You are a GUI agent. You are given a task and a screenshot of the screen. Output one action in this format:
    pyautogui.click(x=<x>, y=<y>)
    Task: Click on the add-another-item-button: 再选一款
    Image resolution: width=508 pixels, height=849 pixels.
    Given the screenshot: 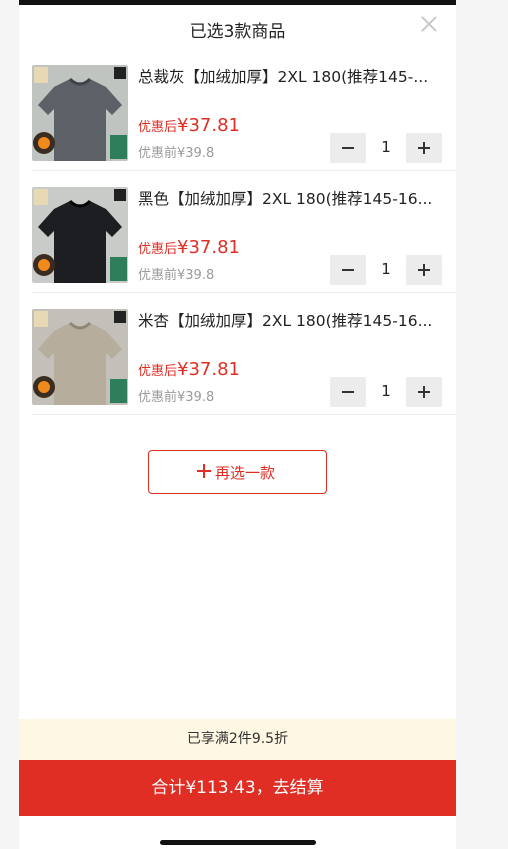 What is the action you would take?
    pyautogui.click(x=237, y=472)
    